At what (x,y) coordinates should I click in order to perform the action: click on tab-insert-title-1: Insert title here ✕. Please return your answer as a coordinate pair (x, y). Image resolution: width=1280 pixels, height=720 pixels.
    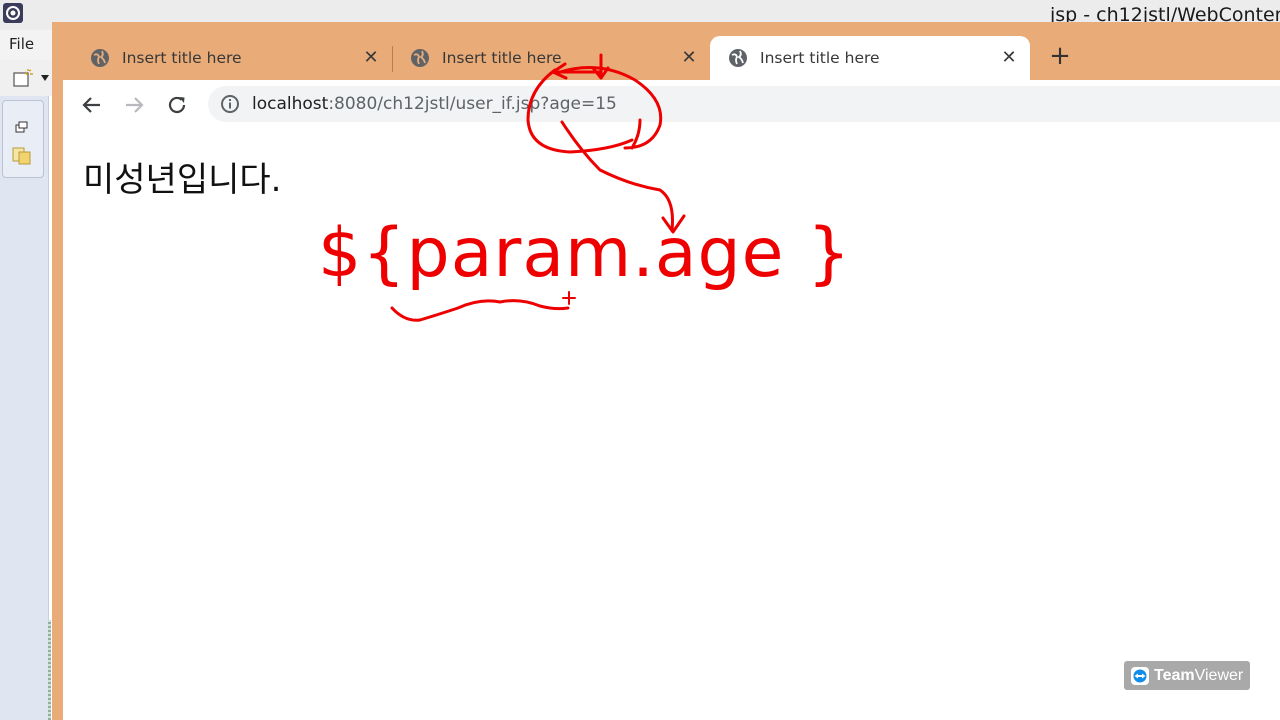
    Looking at the image, I should click on (222, 58).